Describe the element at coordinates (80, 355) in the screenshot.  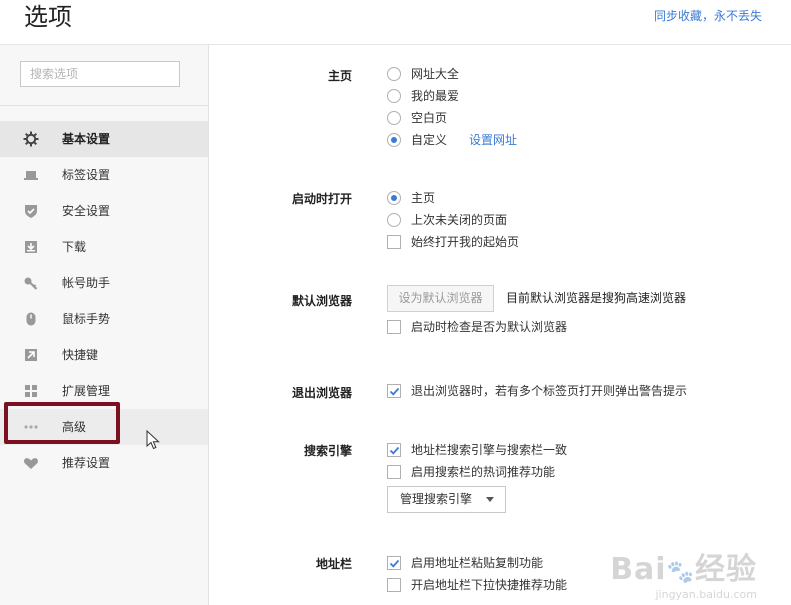
I see `sidebar-item-label: 快捷键` at that location.